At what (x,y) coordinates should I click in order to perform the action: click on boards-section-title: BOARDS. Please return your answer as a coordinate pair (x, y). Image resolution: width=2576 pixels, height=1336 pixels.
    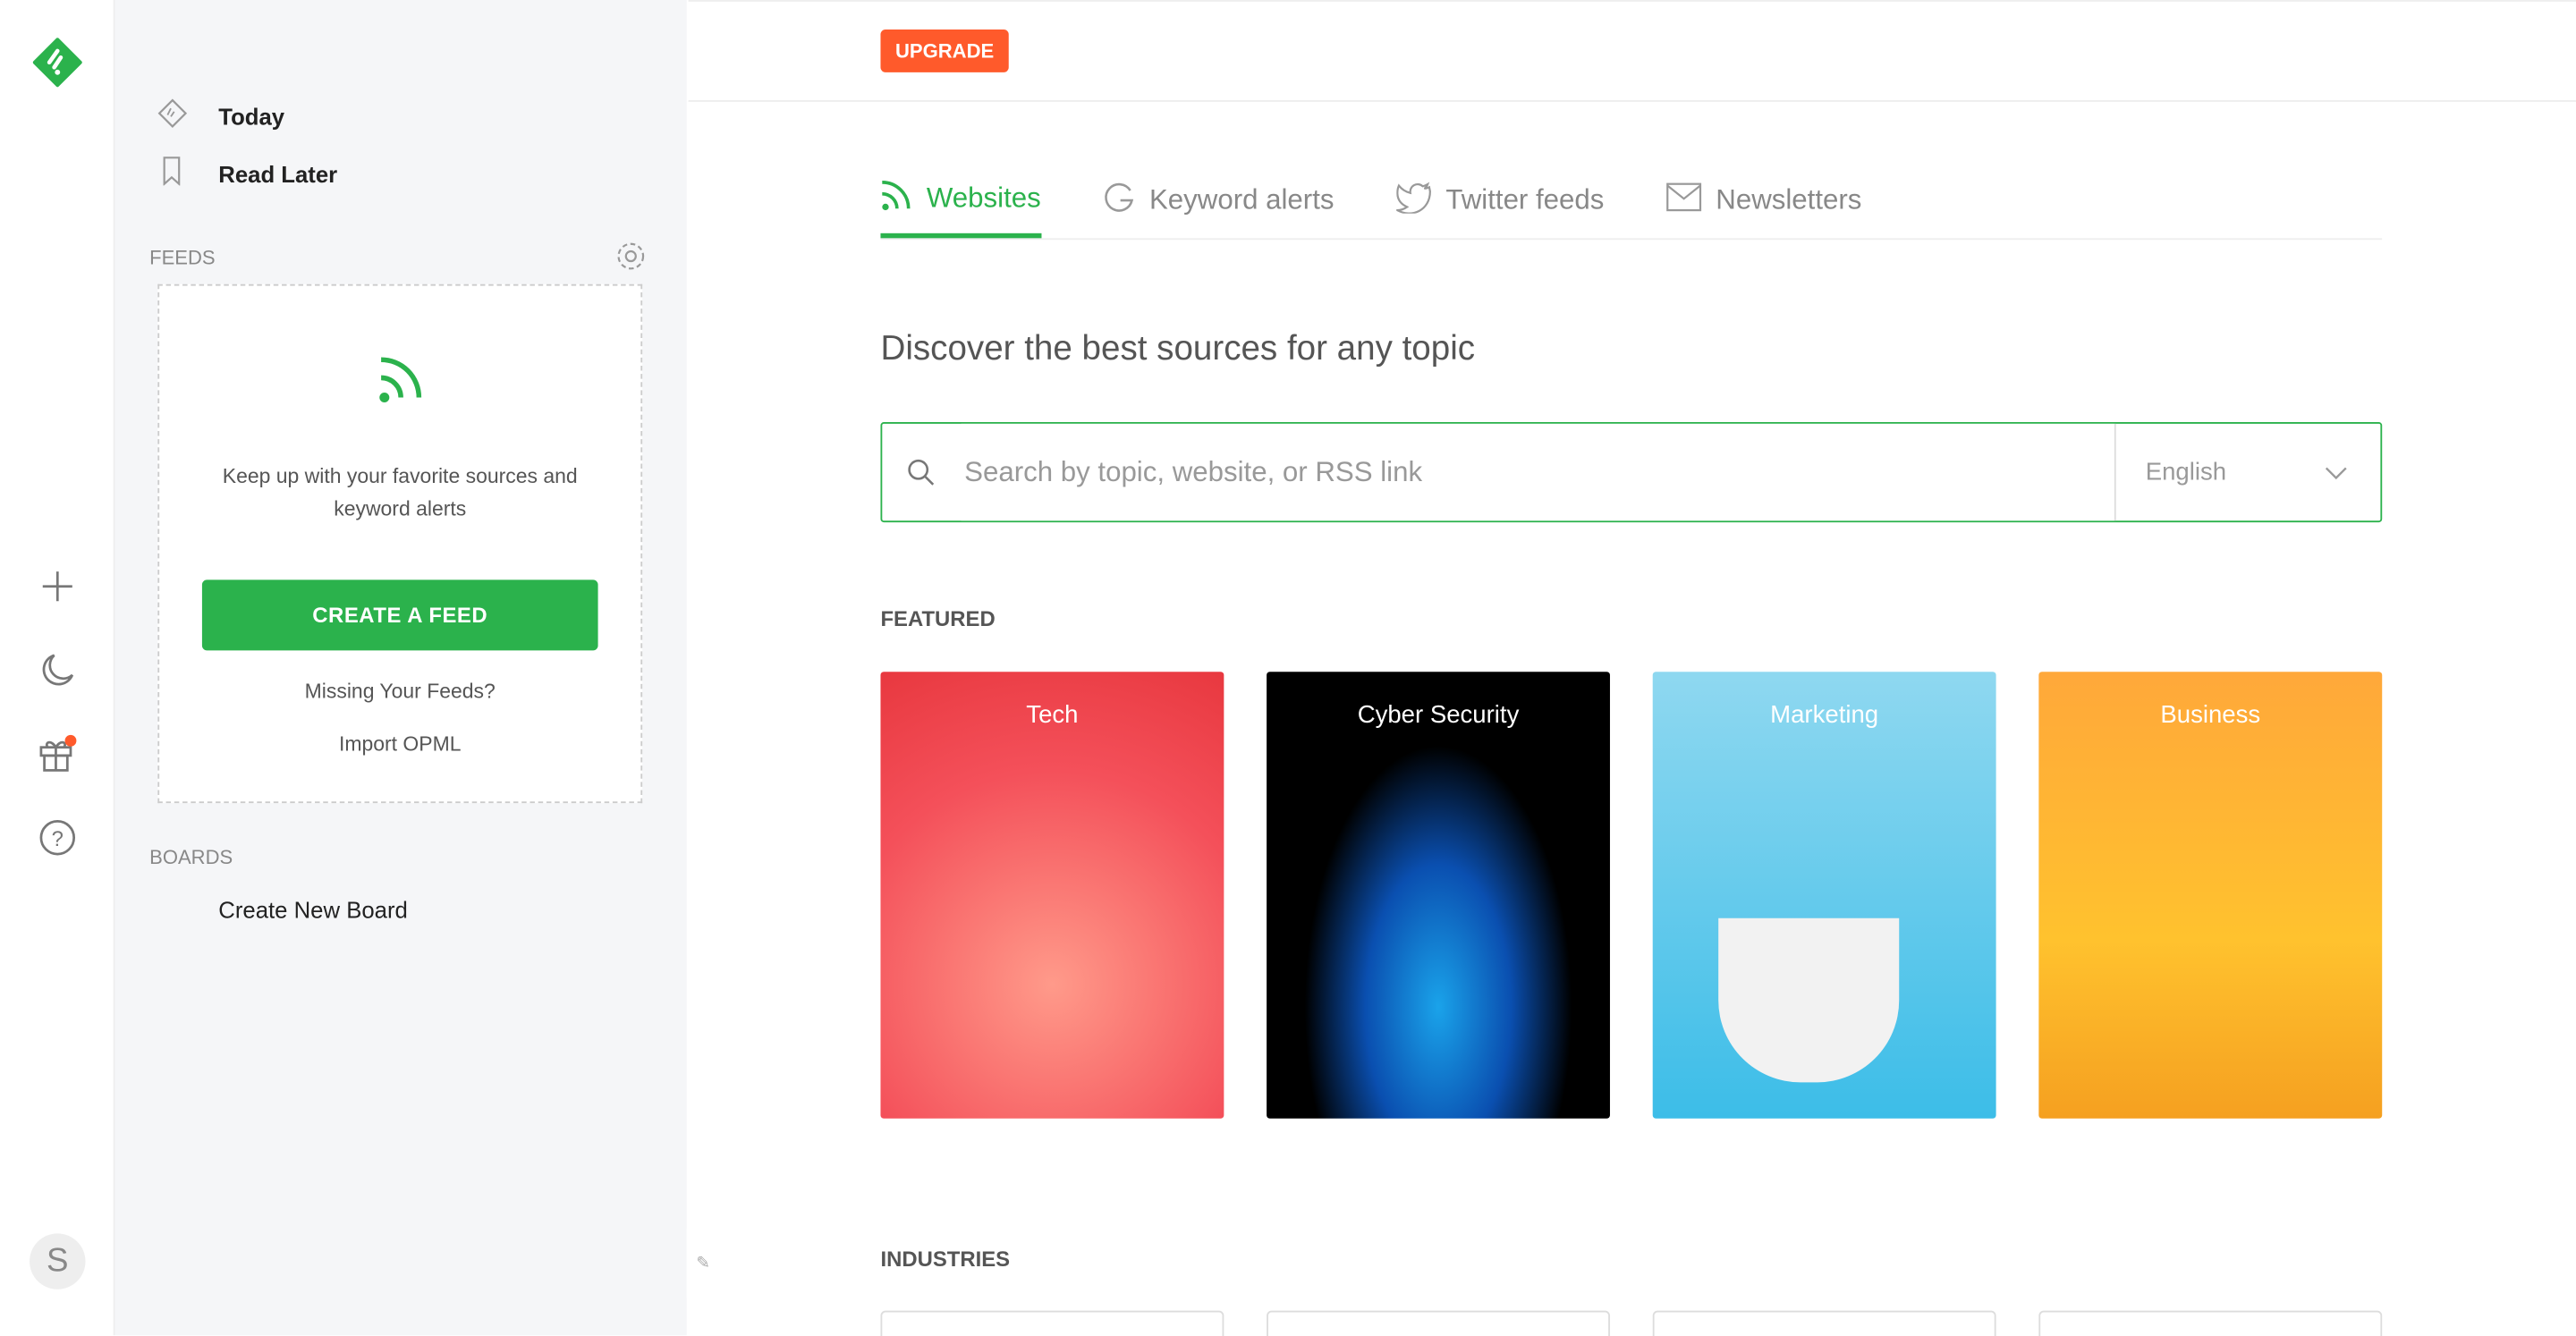
    Looking at the image, I should click on (191, 857).